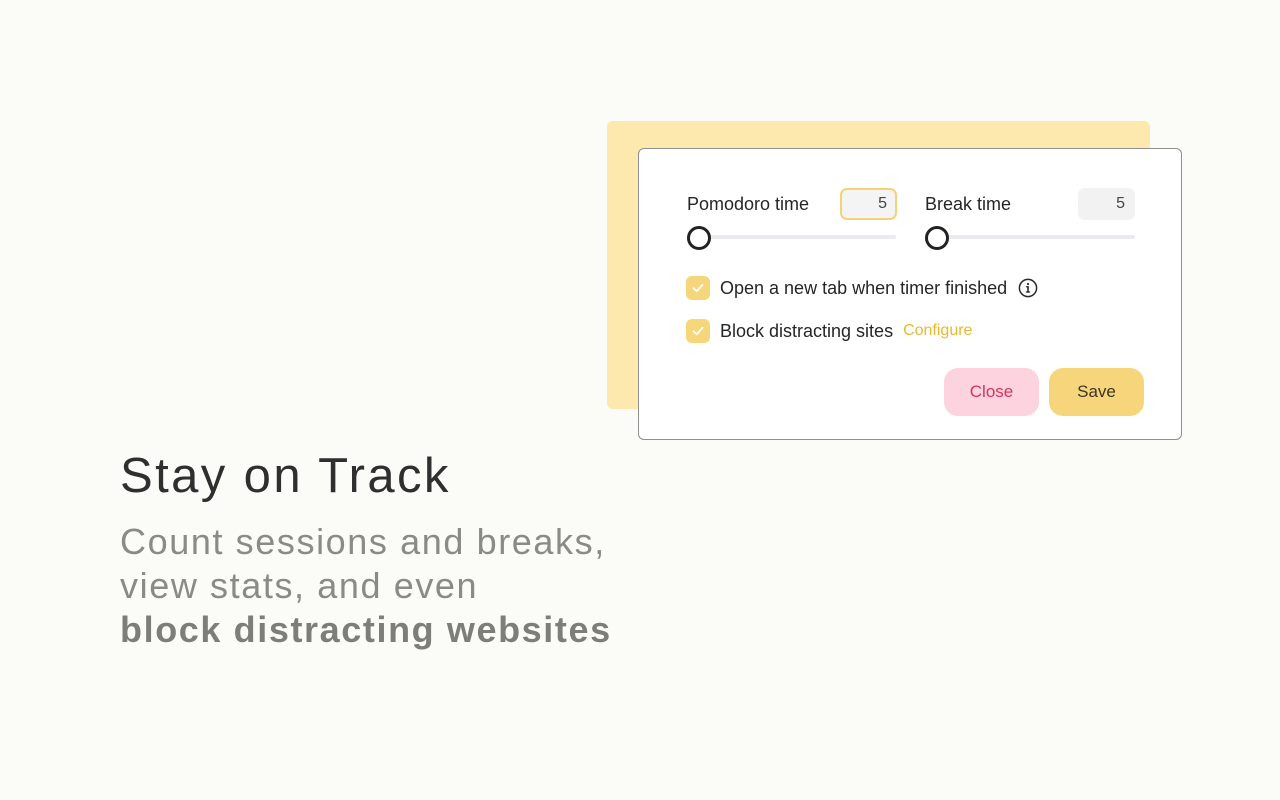 This screenshot has width=1280, height=800. Describe the element at coordinates (748, 204) in the screenshot. I see `pomodoro-time-label: Pomodoro time` at that location.